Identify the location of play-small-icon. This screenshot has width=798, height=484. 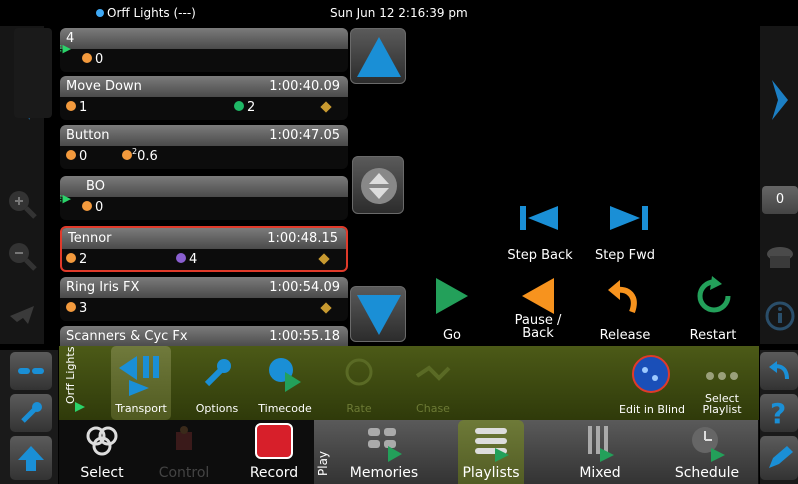
(80, 408).